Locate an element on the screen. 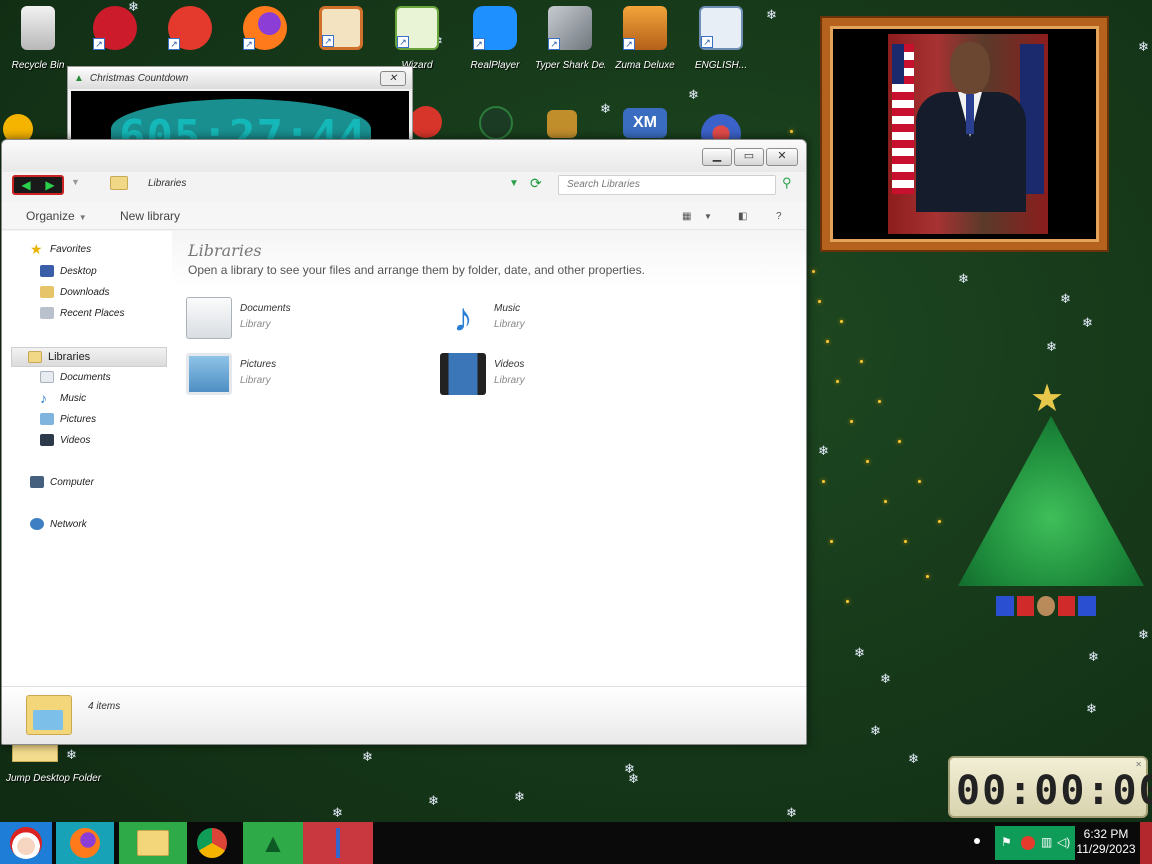 This screenshot has height=864, width=1152. nav-favorites: ★ Favorites is located at coordinates (60, 249).